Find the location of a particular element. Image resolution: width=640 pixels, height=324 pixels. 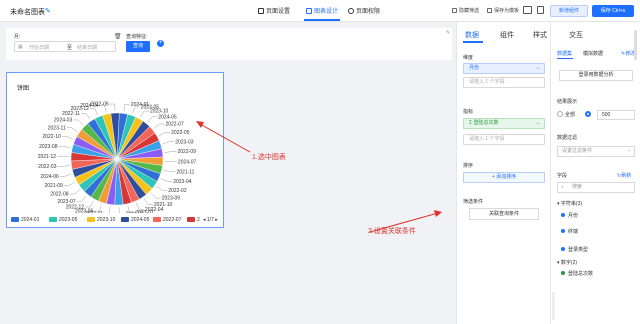

dimension-label: 维度 is located at coordinates (468, 58).